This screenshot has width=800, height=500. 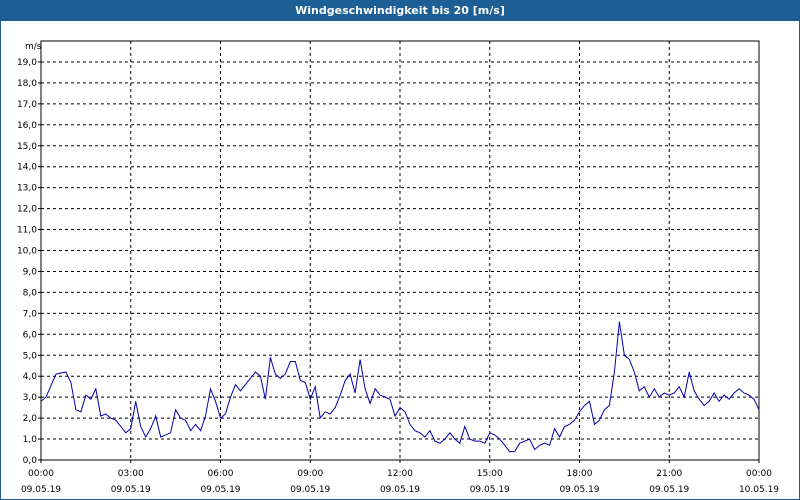 What do you see at coordinates (27, 231) in the screenshot?
I see `y-tick-label: 11,0` at bounding box center [27, 231].